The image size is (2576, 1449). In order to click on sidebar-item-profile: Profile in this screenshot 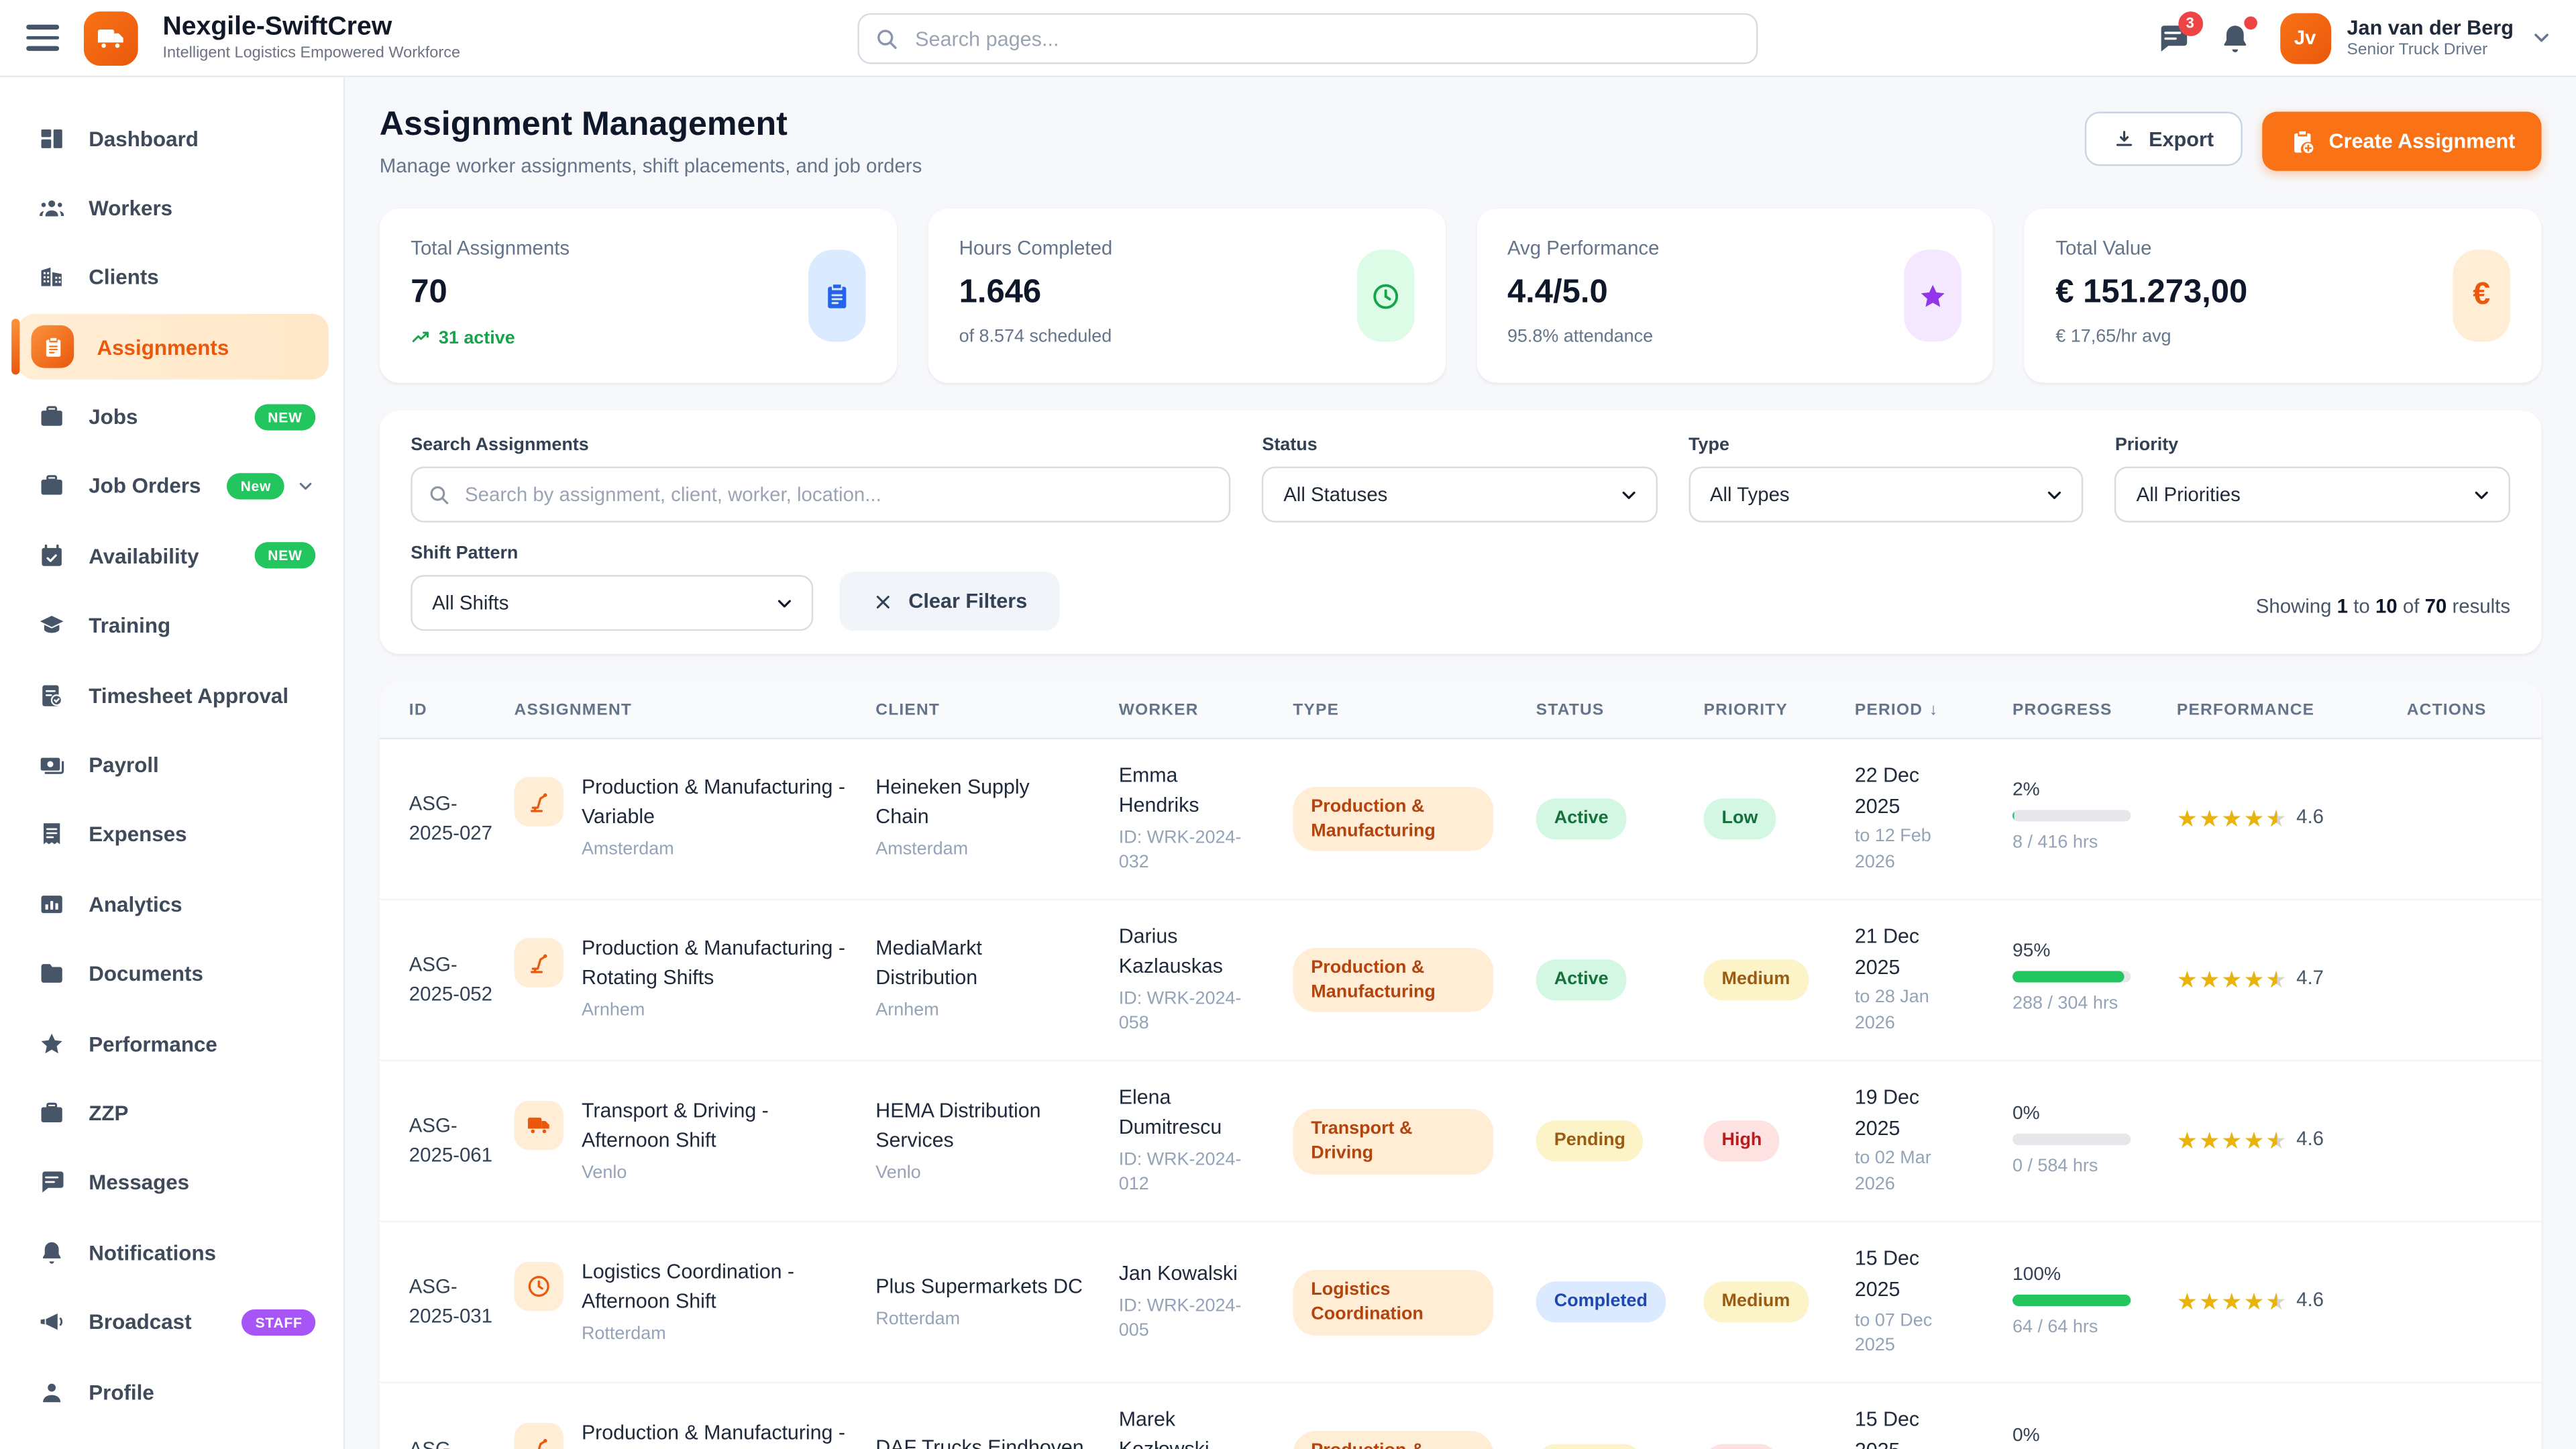, I will do `click(173, 1391)`.